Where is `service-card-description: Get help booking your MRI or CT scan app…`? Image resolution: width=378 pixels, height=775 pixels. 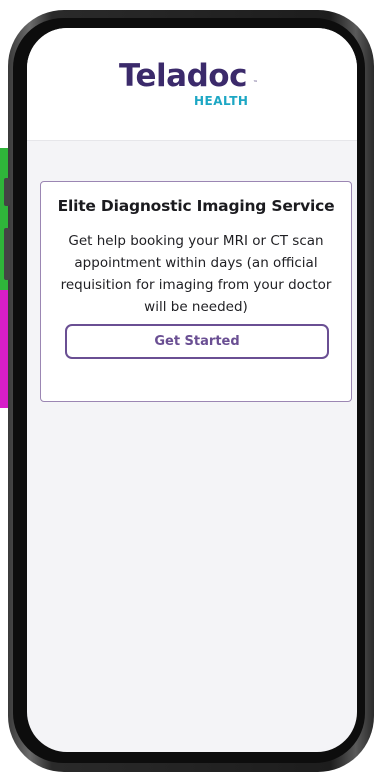
service-card-description: Get help booking your MRI or CT scan app… is located at coordinates (196, 274).